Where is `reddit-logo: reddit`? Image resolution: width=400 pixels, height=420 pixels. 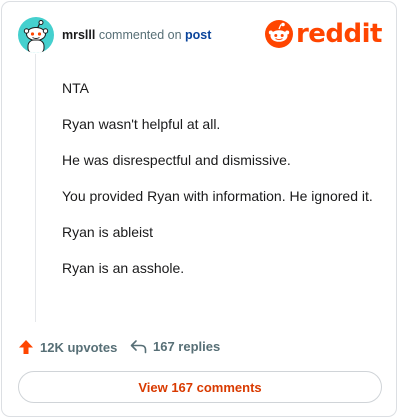
reddit-logo: reddit is located at coordinates (323, 34).